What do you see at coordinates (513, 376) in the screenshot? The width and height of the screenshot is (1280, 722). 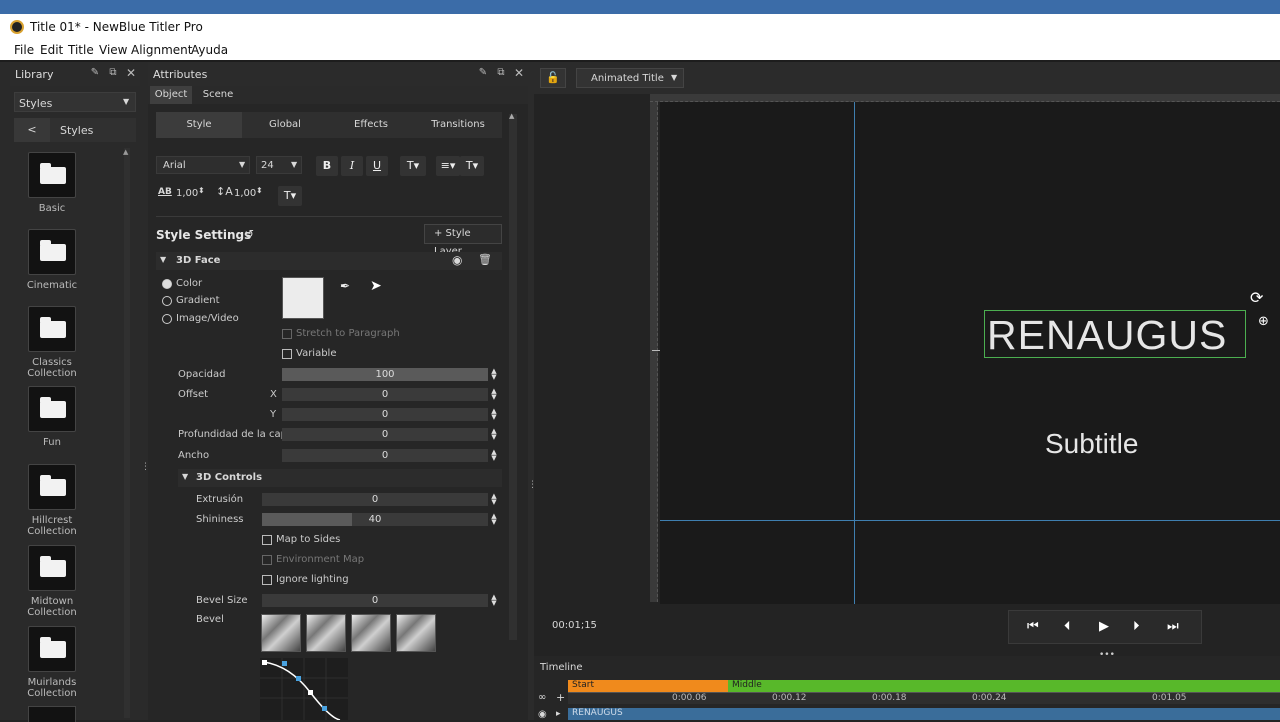 I see `attributes-scrollbar: ▲` at bounding box center [513, 376].